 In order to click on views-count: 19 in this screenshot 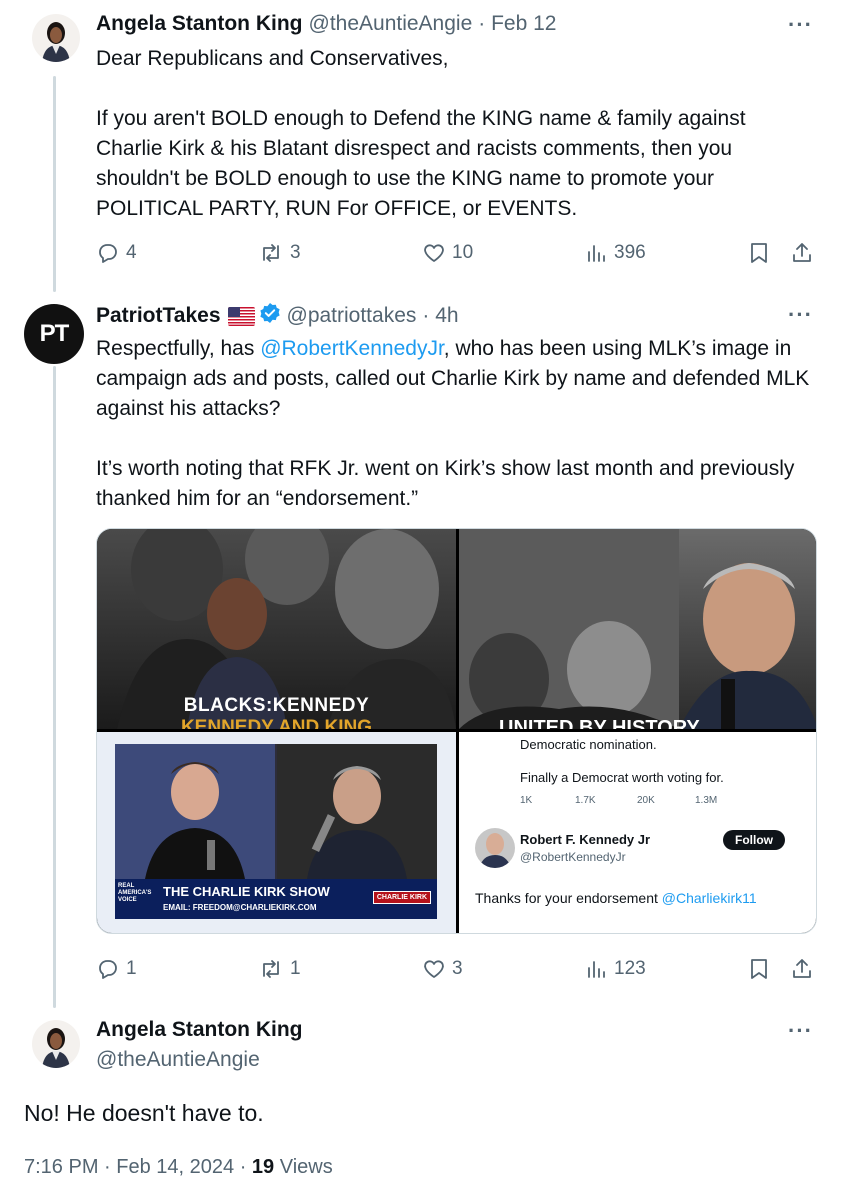, I will do `click(263, 1167)`.